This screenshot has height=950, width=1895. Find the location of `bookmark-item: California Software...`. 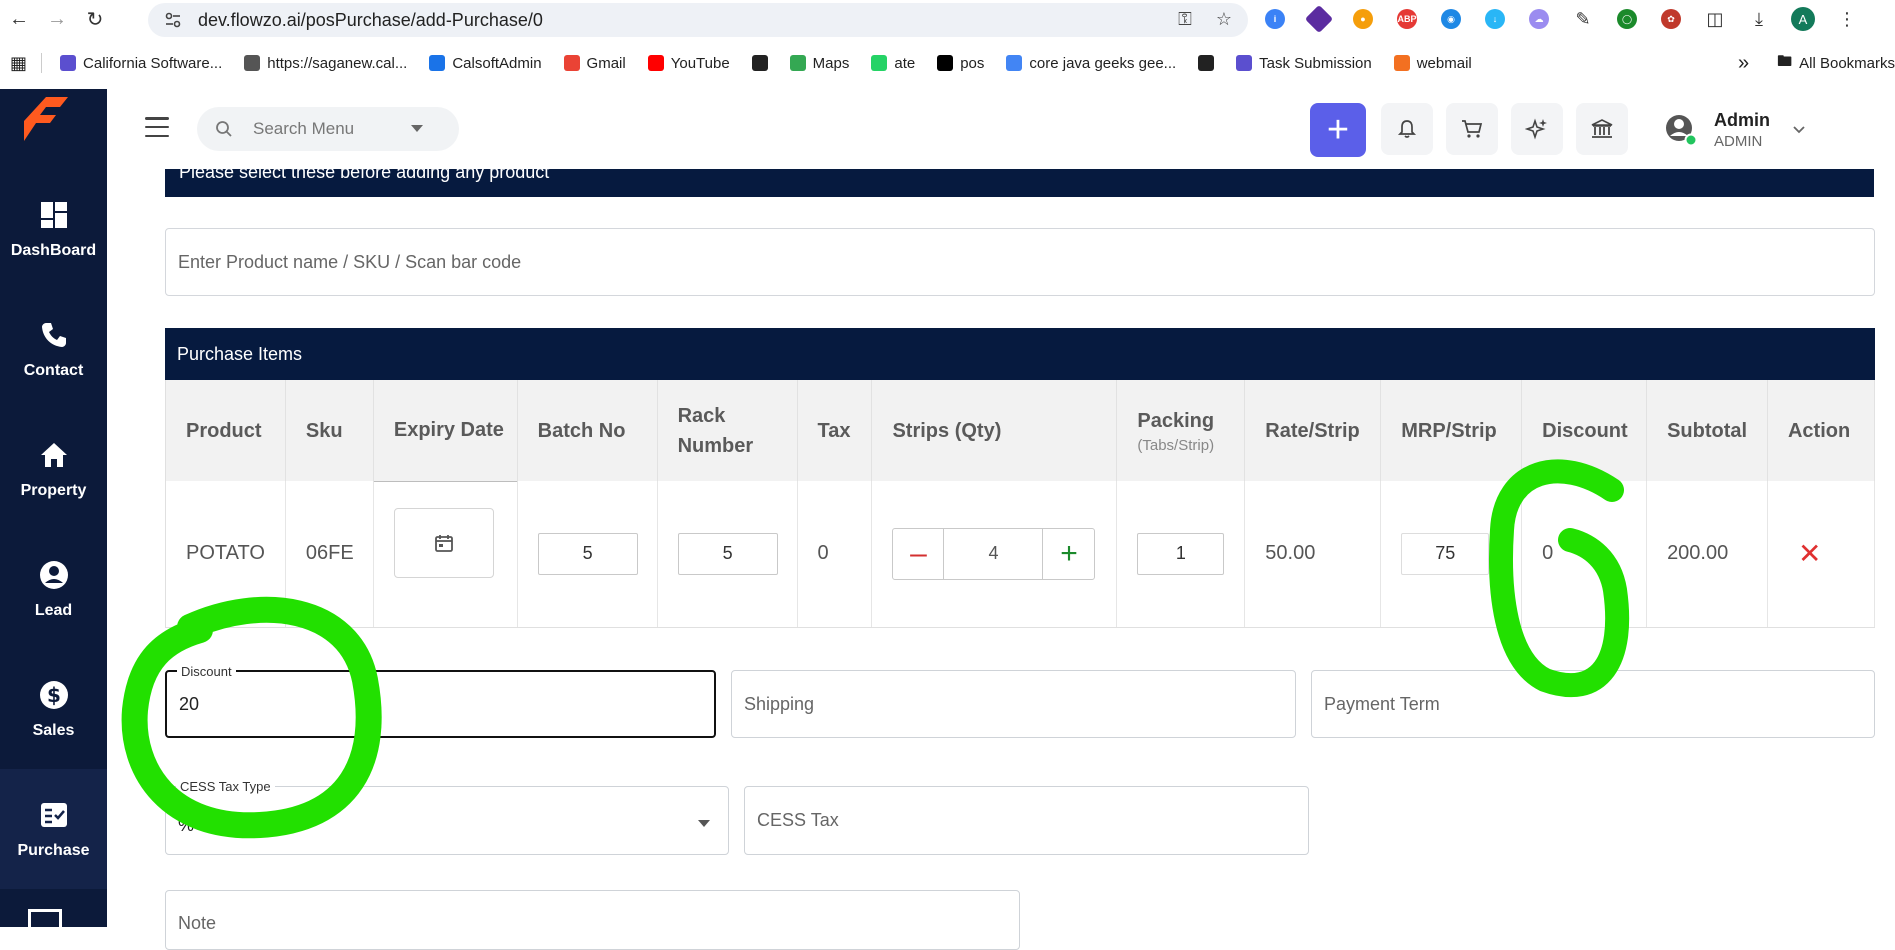

bookmark-item: California Software... is located at coordinates (141, 63).